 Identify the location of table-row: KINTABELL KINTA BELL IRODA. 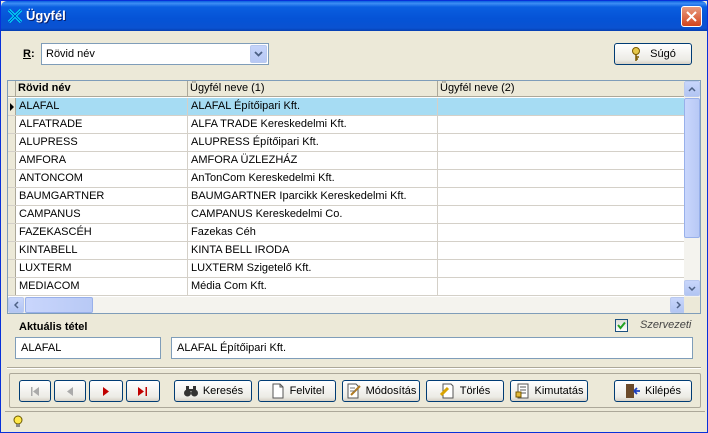
(347, 251).